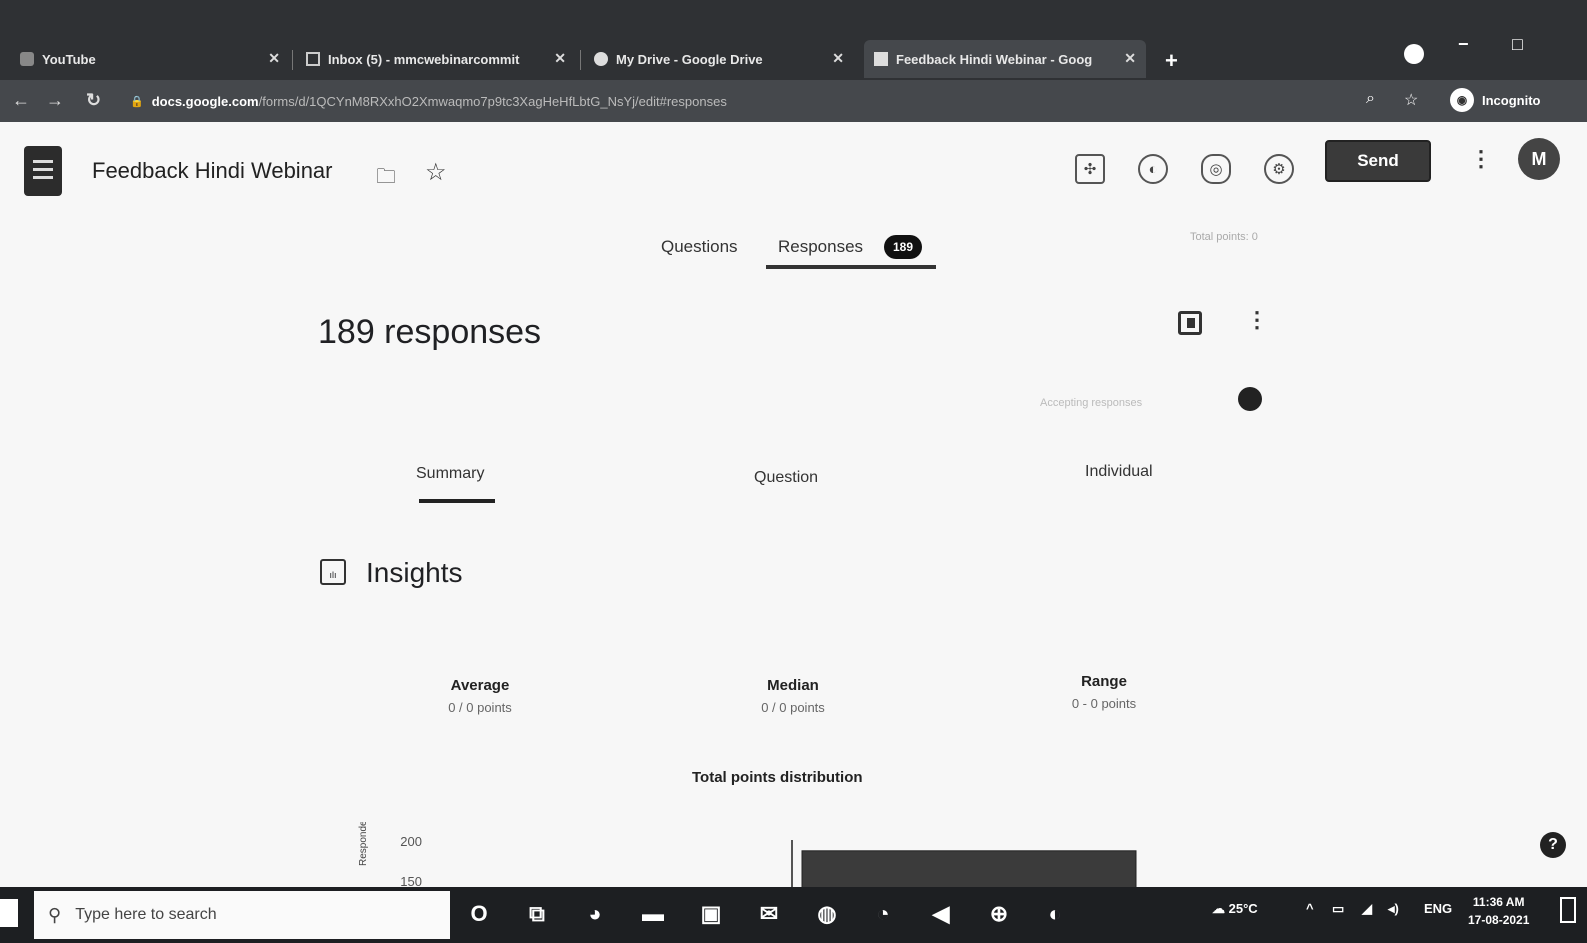  I want to click on stat-range: Range 0 - 0 points, so click(1104, 692).